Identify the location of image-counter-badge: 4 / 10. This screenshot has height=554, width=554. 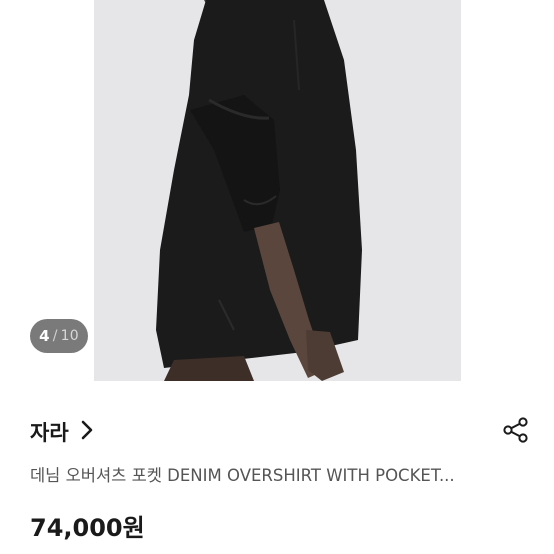
(59, 336).